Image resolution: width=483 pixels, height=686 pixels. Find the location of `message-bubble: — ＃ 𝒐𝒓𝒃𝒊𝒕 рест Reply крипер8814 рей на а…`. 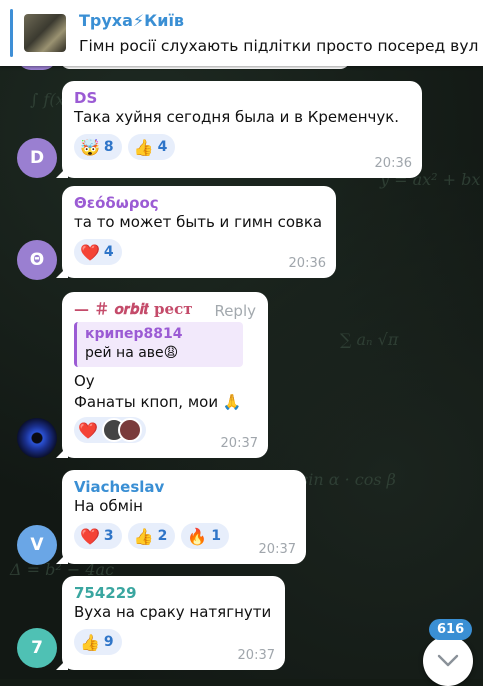

message-bubble: — ＃ 𝒐𝒓𝒃𝒊𝒕 рест Reply крипер8814 рей на а… is located at coordinates (165, 375).